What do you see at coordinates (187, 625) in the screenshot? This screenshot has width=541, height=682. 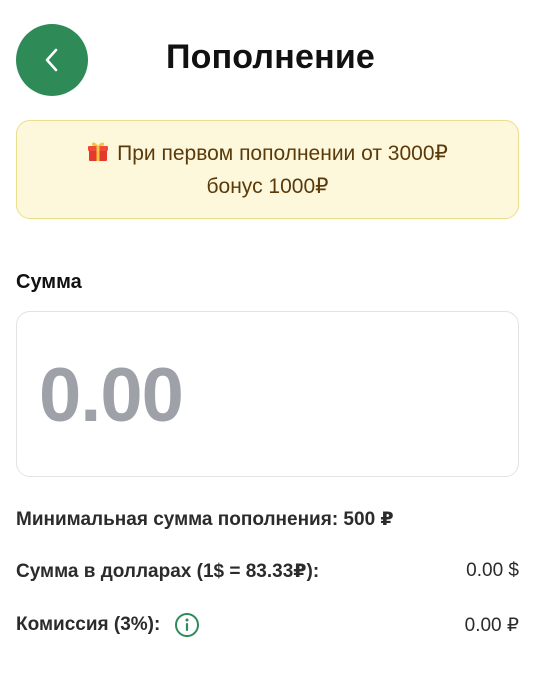 I see `info-icon` at bounding box center [187, 625].